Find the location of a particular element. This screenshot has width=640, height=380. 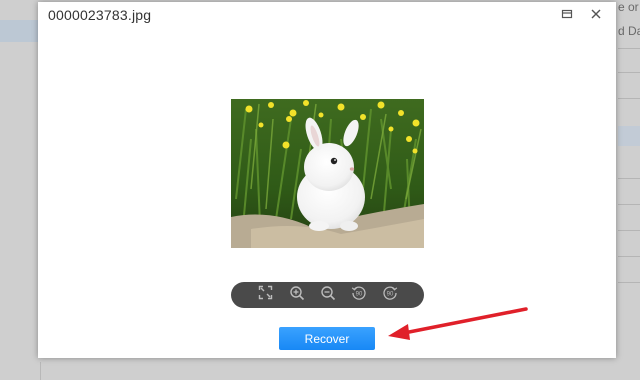

window-restore-button is located at coordinates (567, 16).